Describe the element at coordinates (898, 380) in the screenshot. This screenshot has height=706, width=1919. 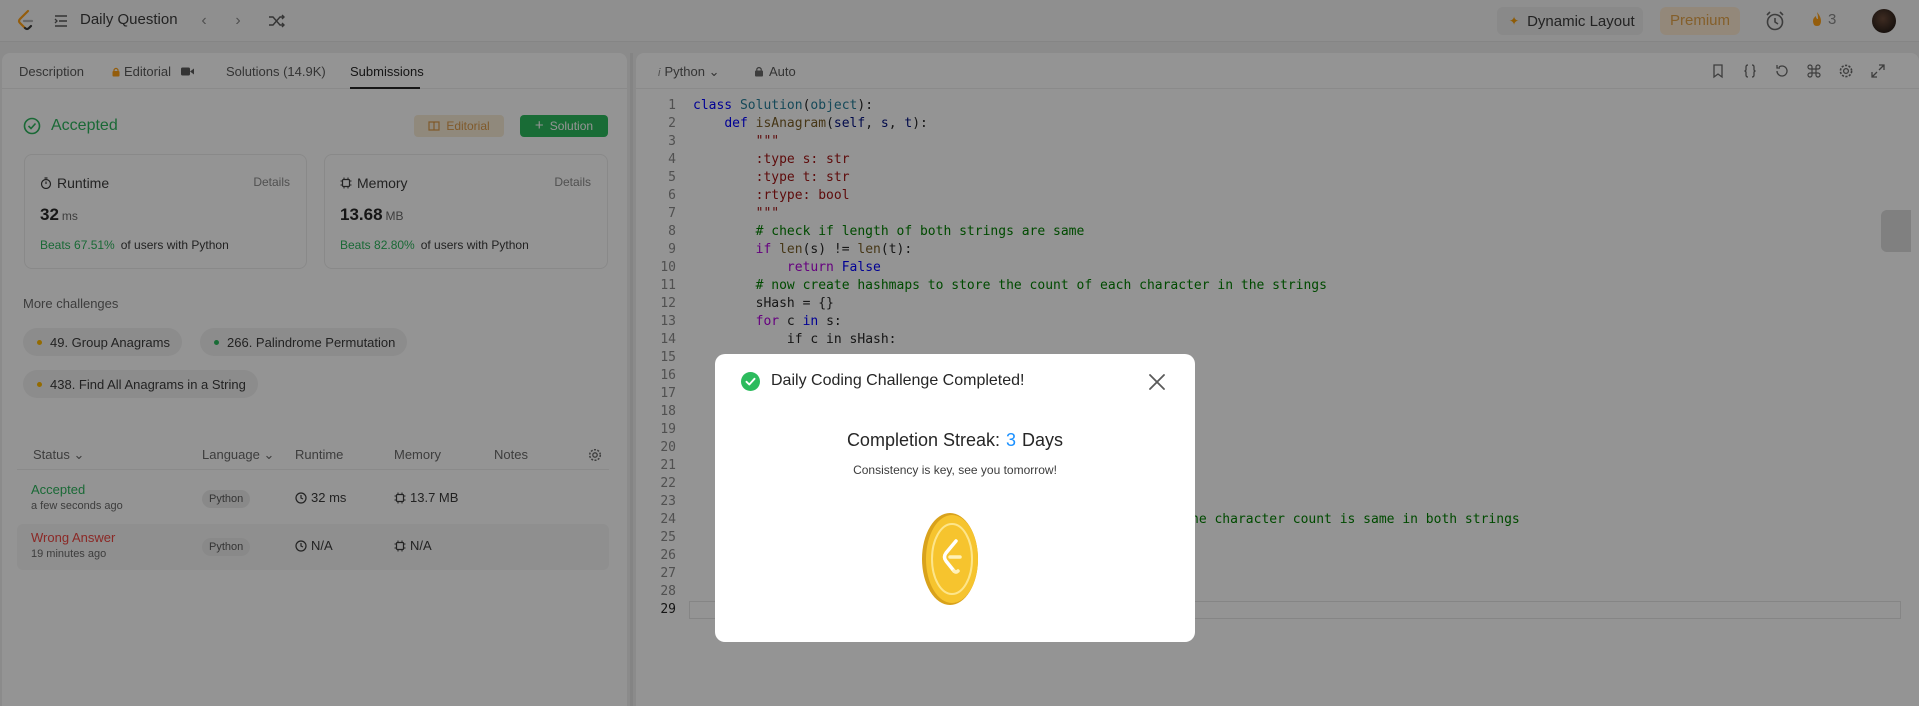
I see `modal-title: Daily Coding Challenge Completed!` at that location.